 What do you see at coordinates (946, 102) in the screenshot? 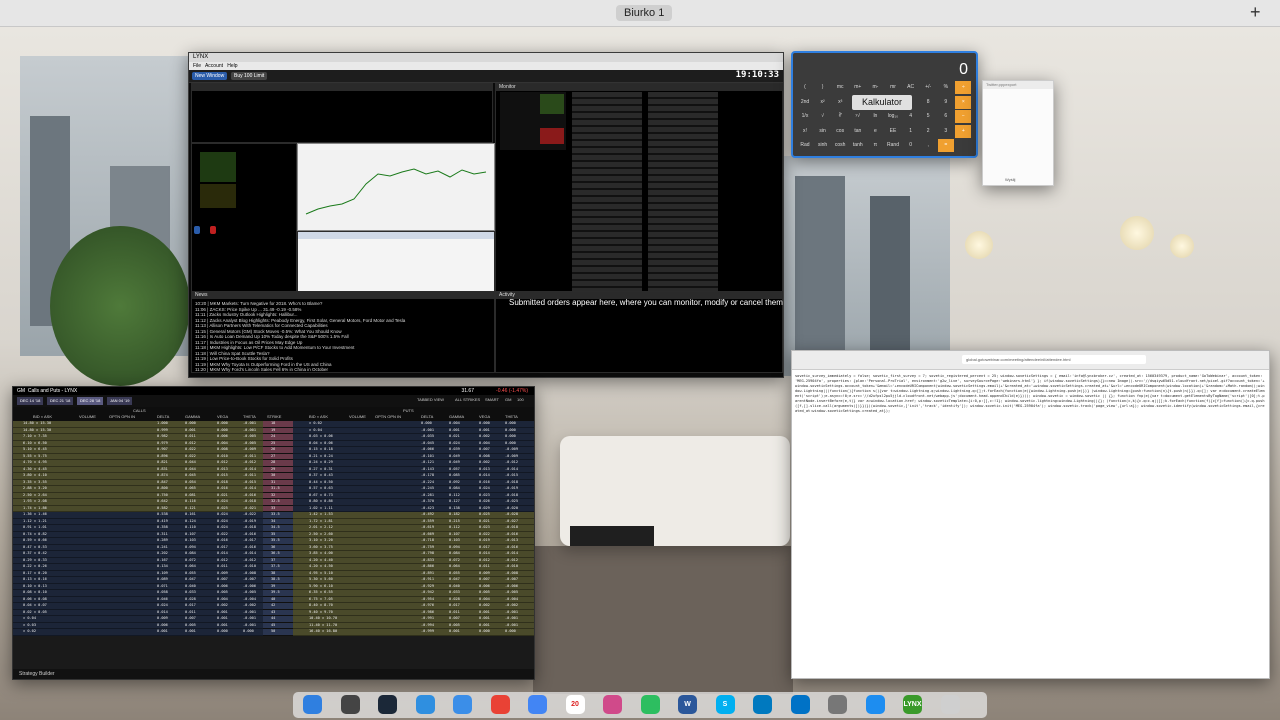
I see `calculator-key: 9` at bounding box center [946, 102].